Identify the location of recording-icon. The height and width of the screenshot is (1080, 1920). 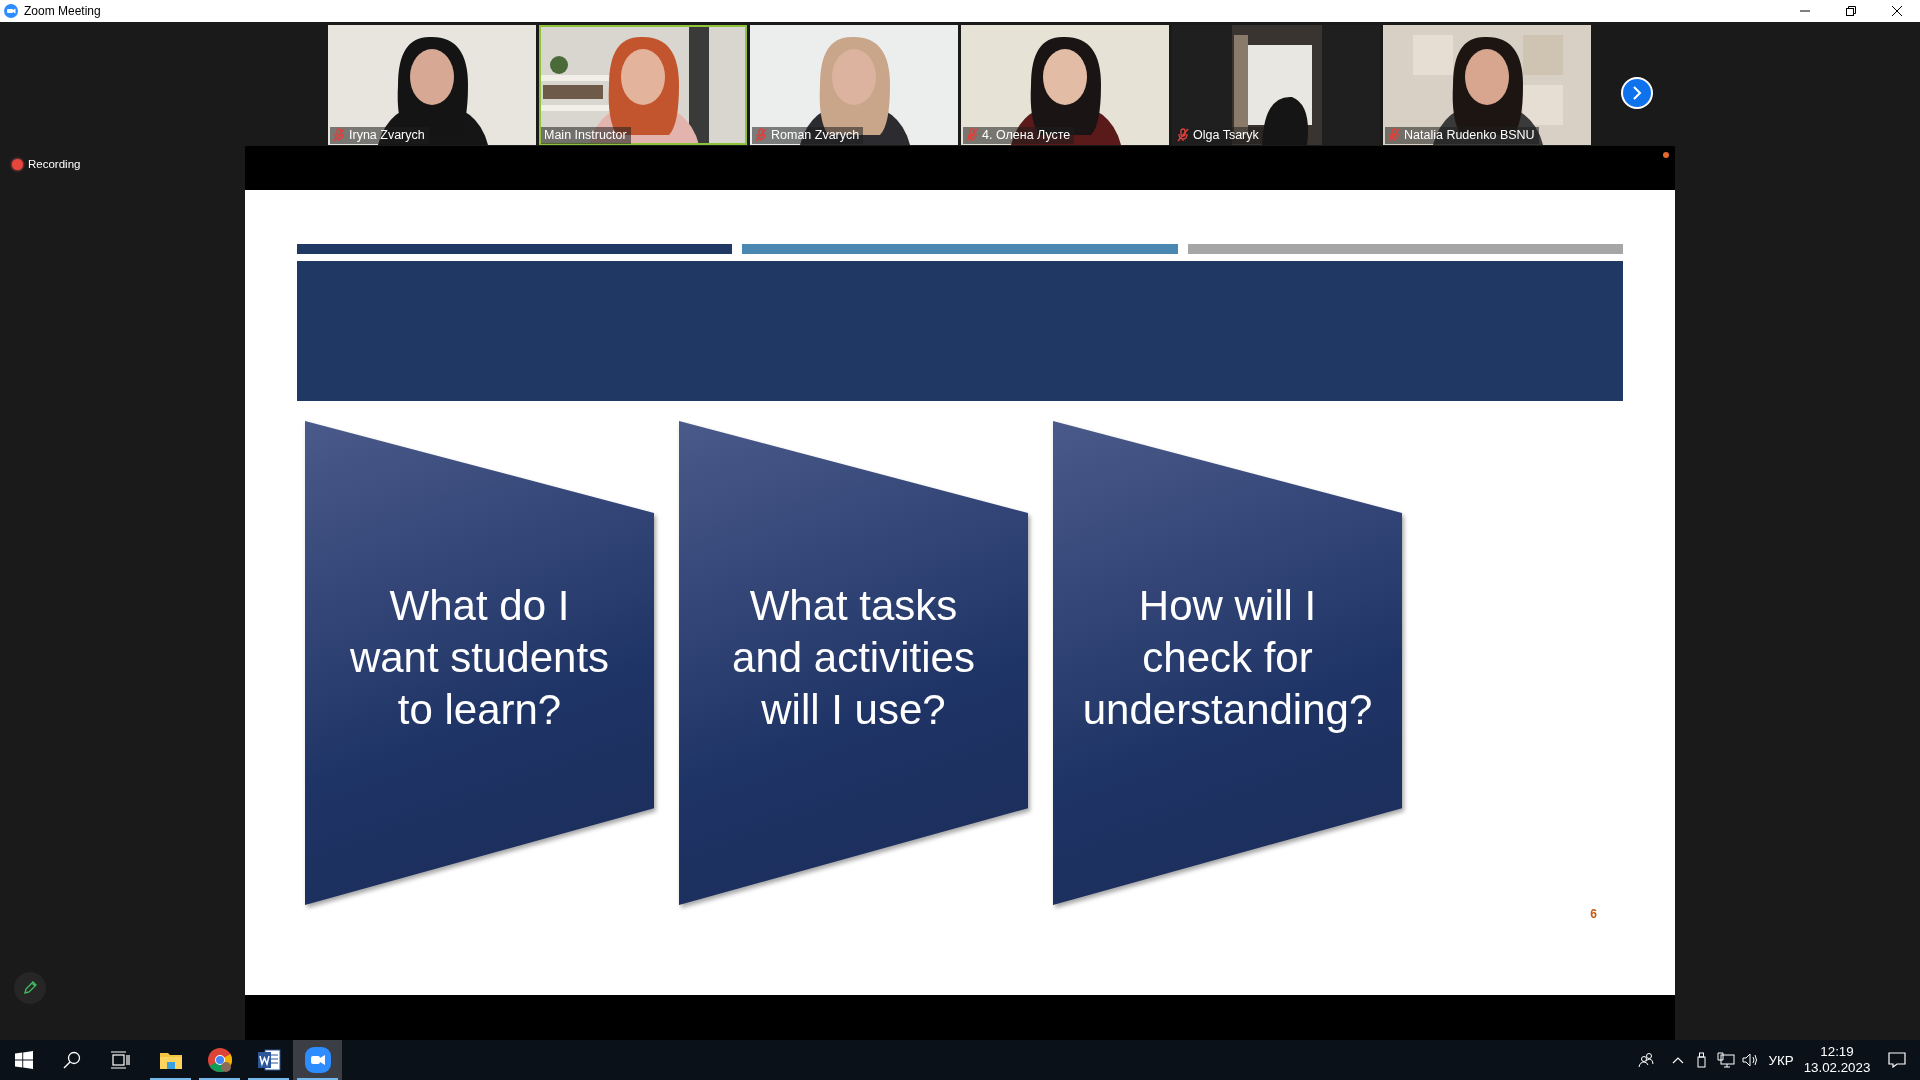
(17, 164).